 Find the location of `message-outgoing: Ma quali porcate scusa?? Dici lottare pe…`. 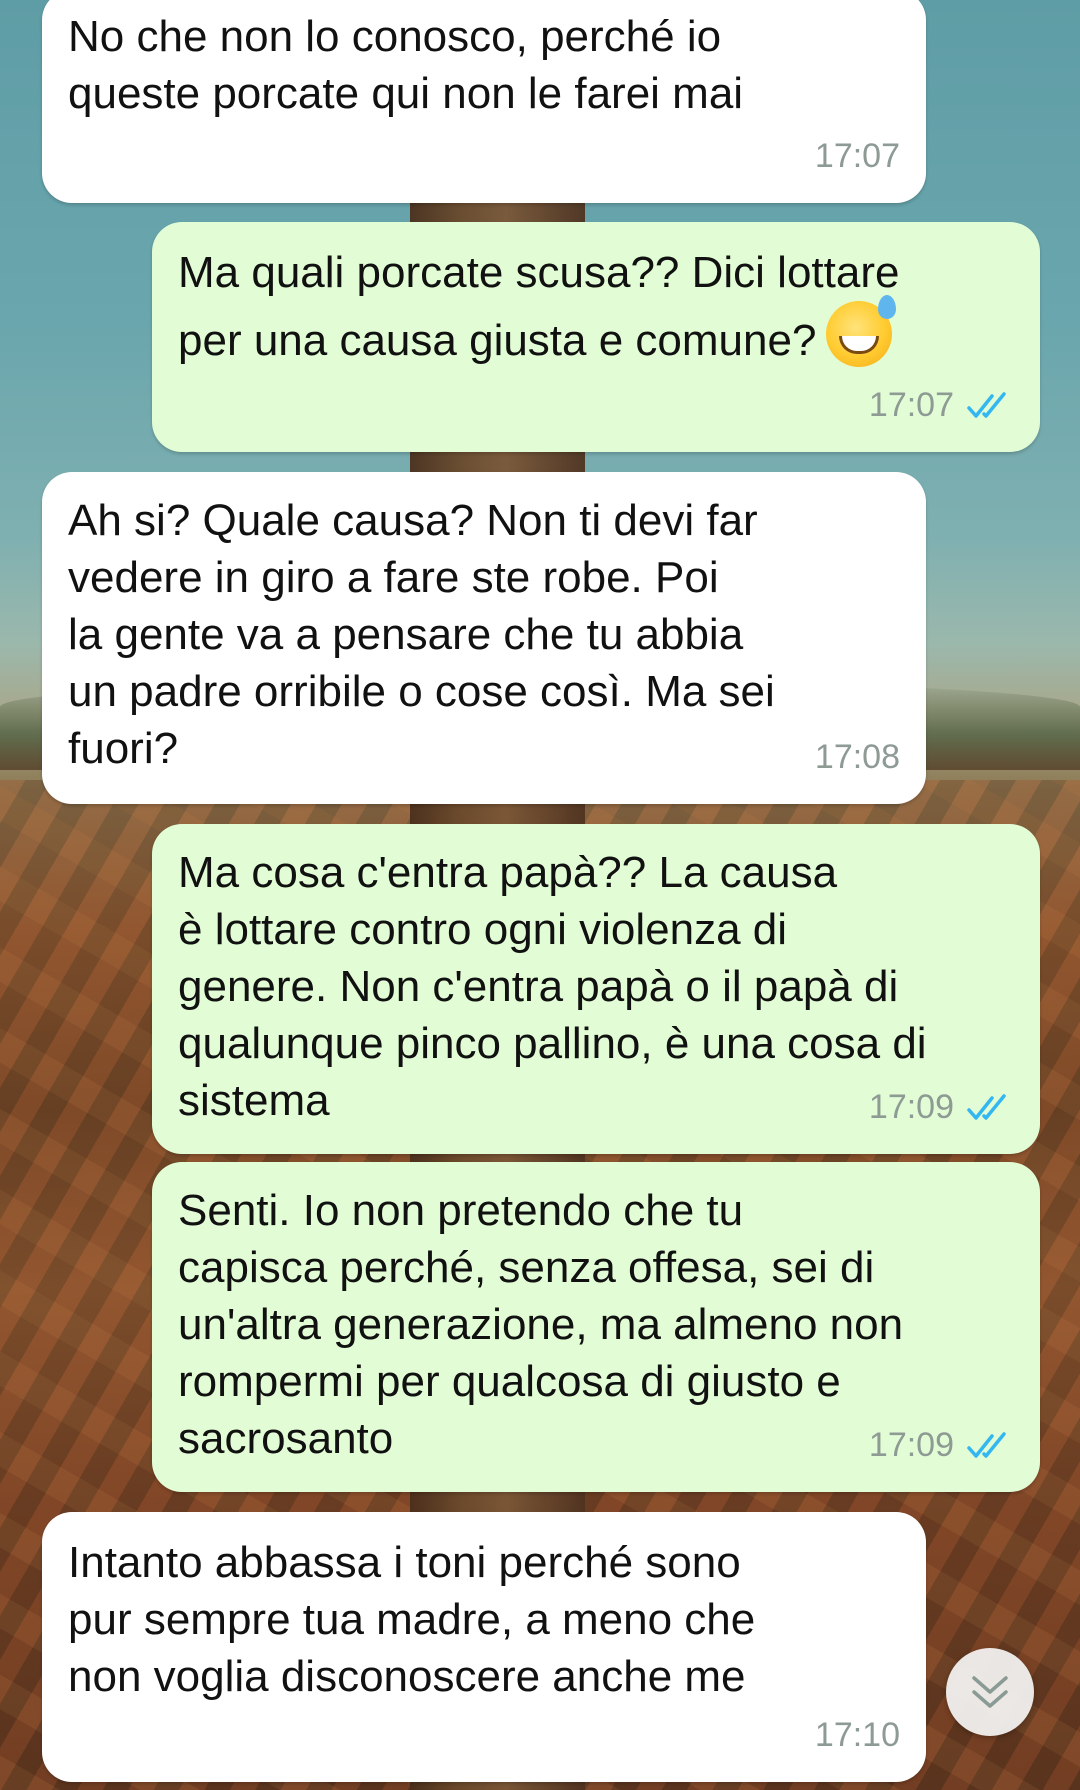

message-outgoing: Ma quali porcate scusa?? Dici lottare pe… is located at coordinates (596, 337).